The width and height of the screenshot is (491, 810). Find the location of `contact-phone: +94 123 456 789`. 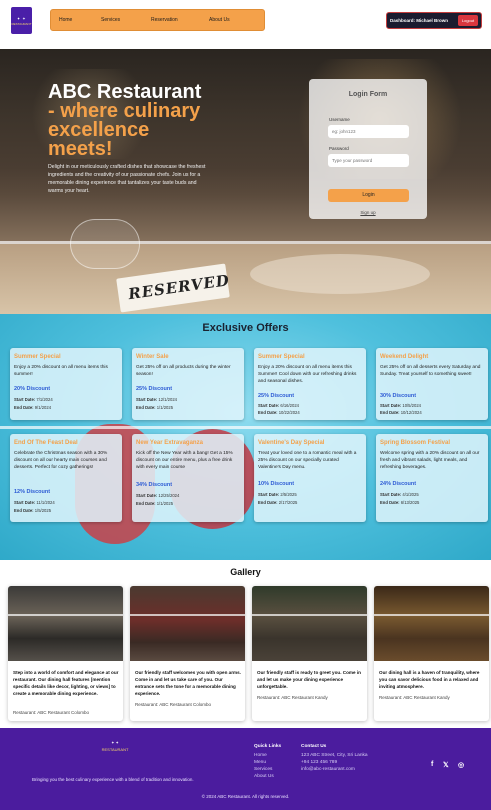

contact-phone: +94 123 456 789 is located at coordinates (319, 762).